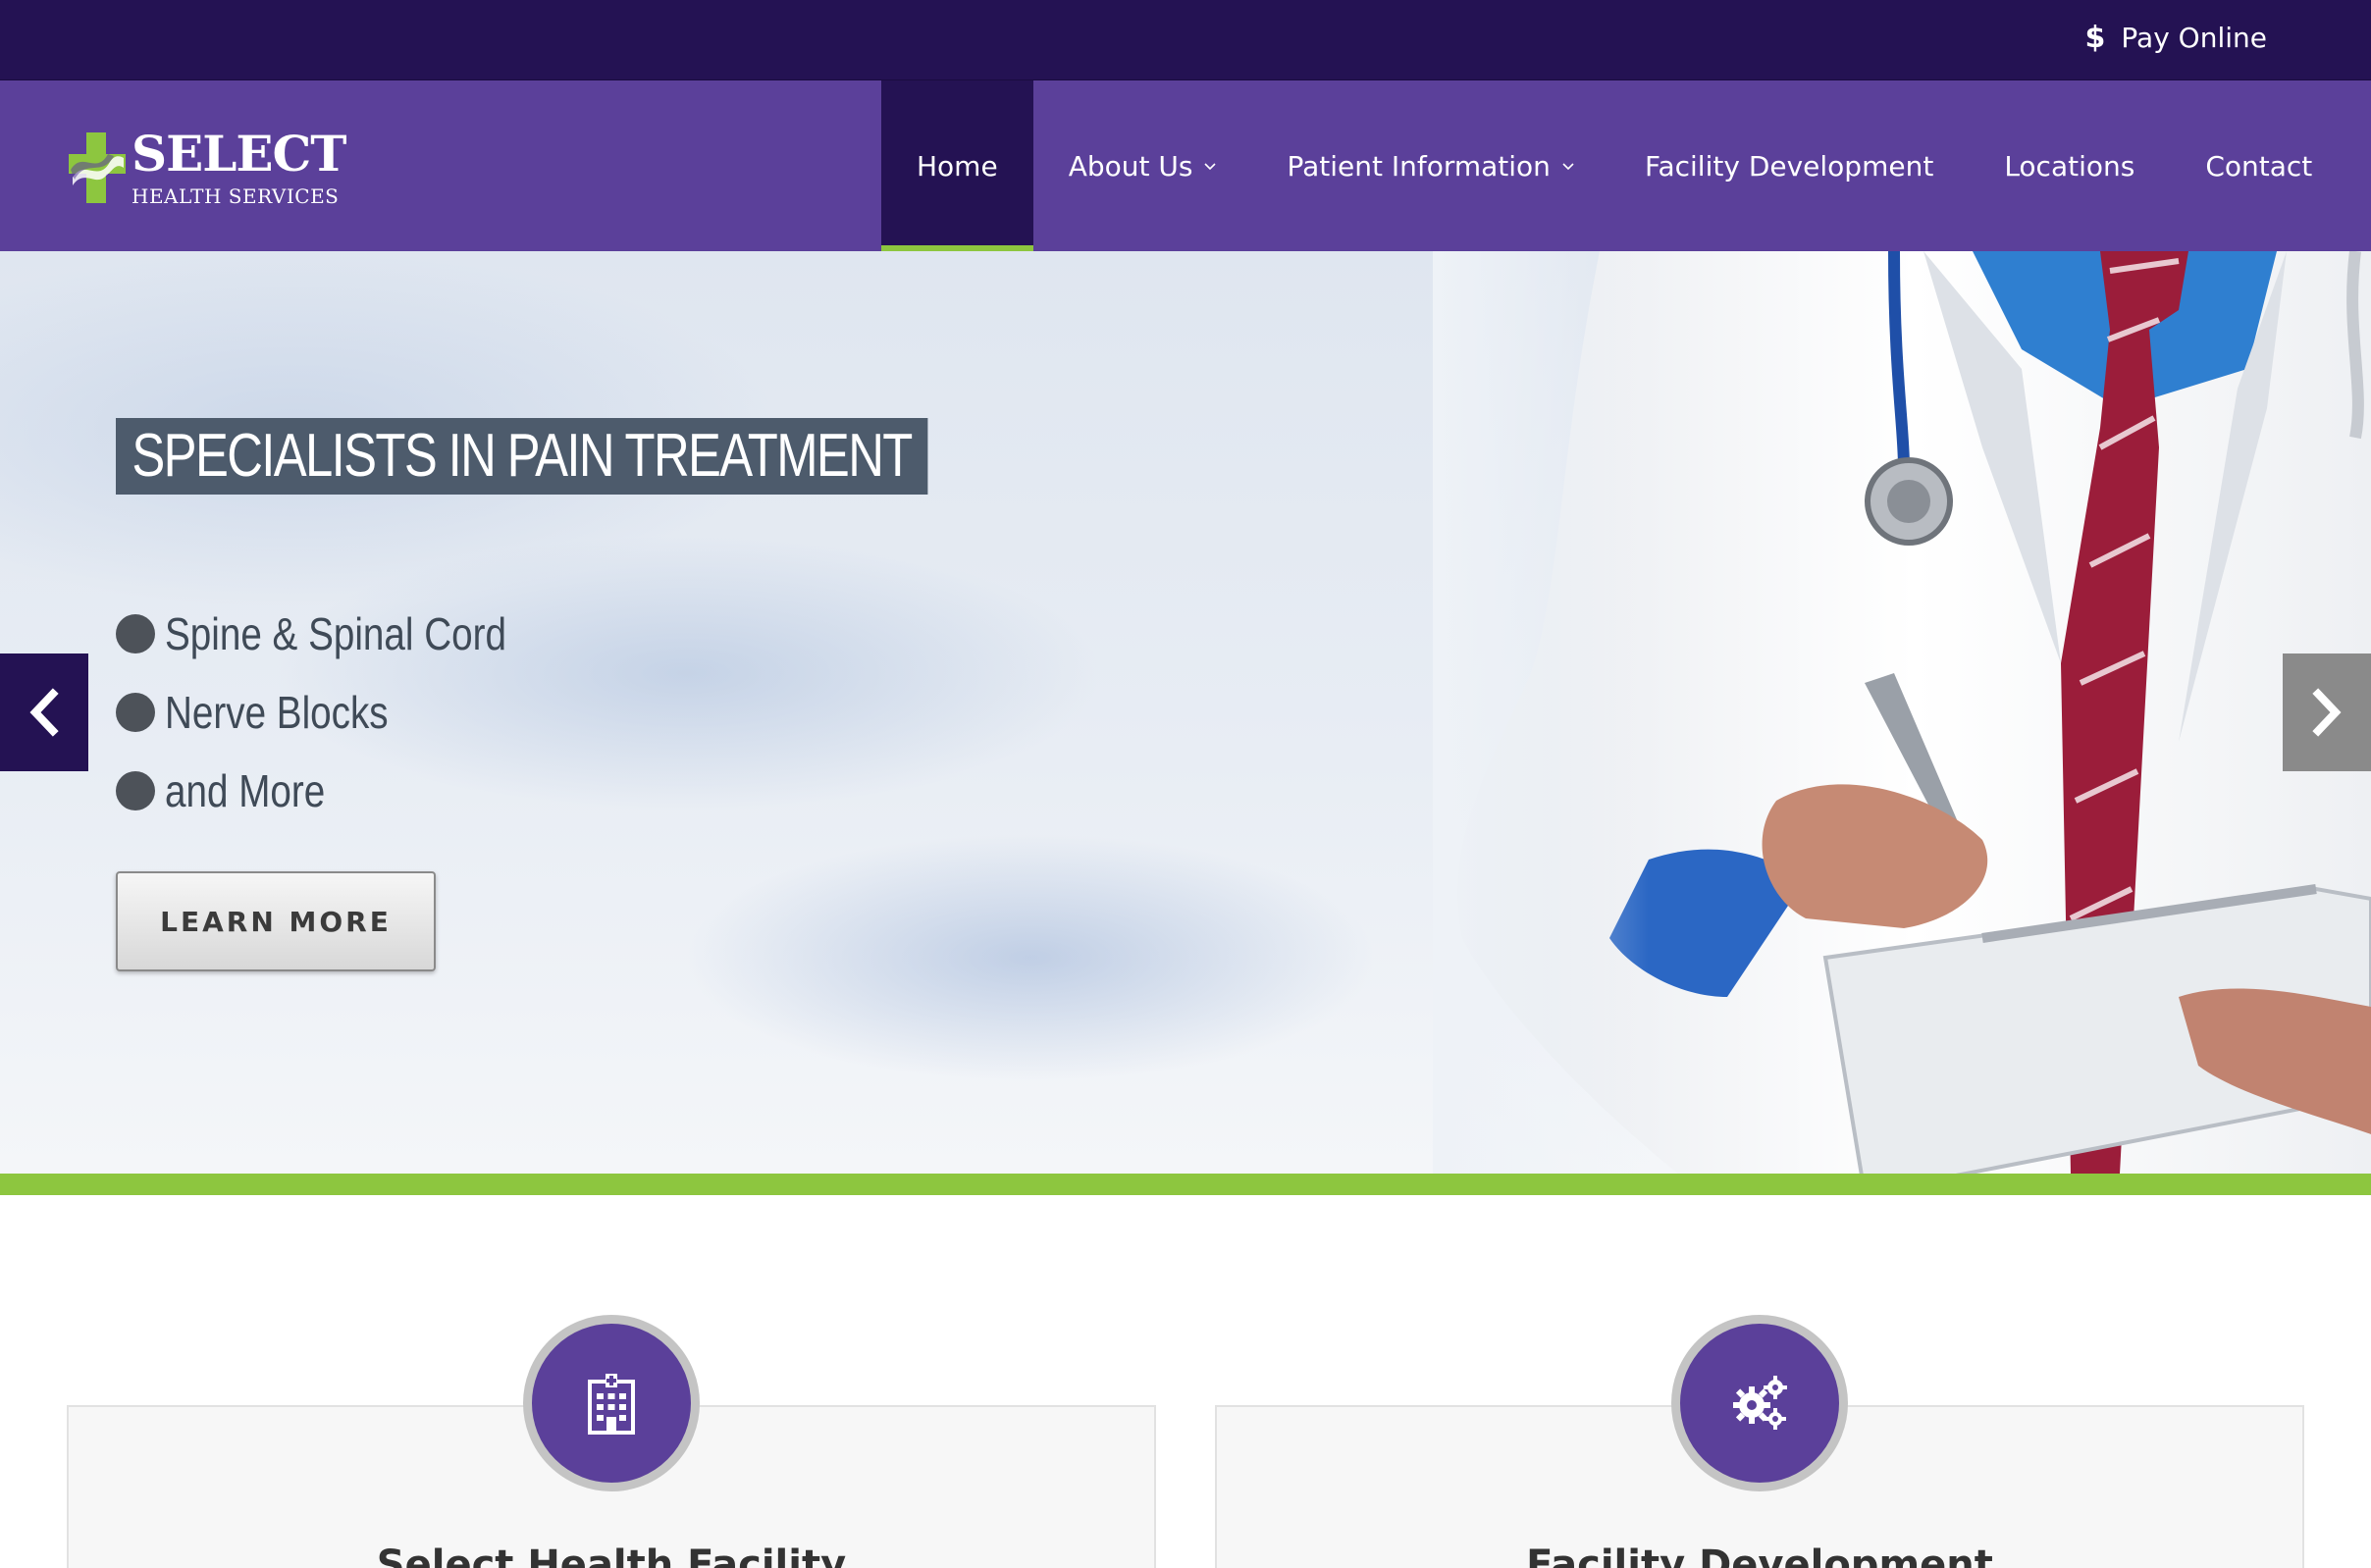 The width and height of the screenshot is (2371, 1568). I want to click on slider-prev-button, so click(44, 712).